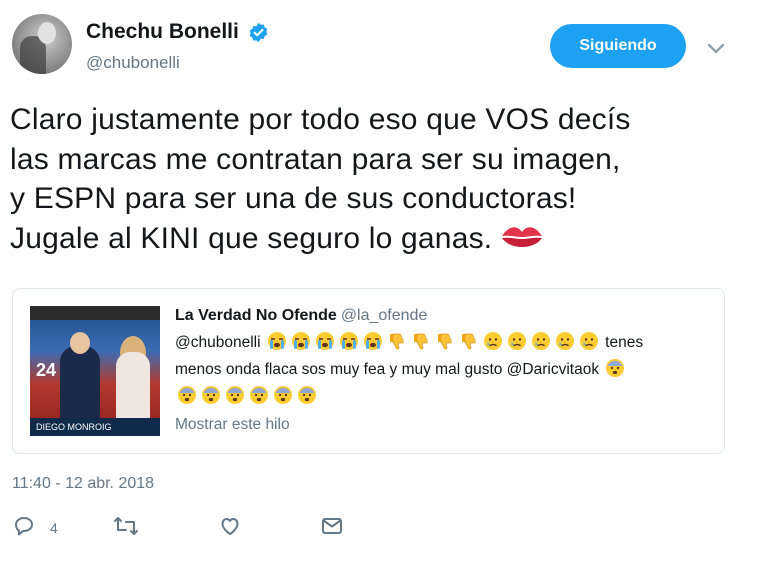  Describe the element at coordinates (80, 343) in the screenshot. I see `thumbnail-man-head` at that location.